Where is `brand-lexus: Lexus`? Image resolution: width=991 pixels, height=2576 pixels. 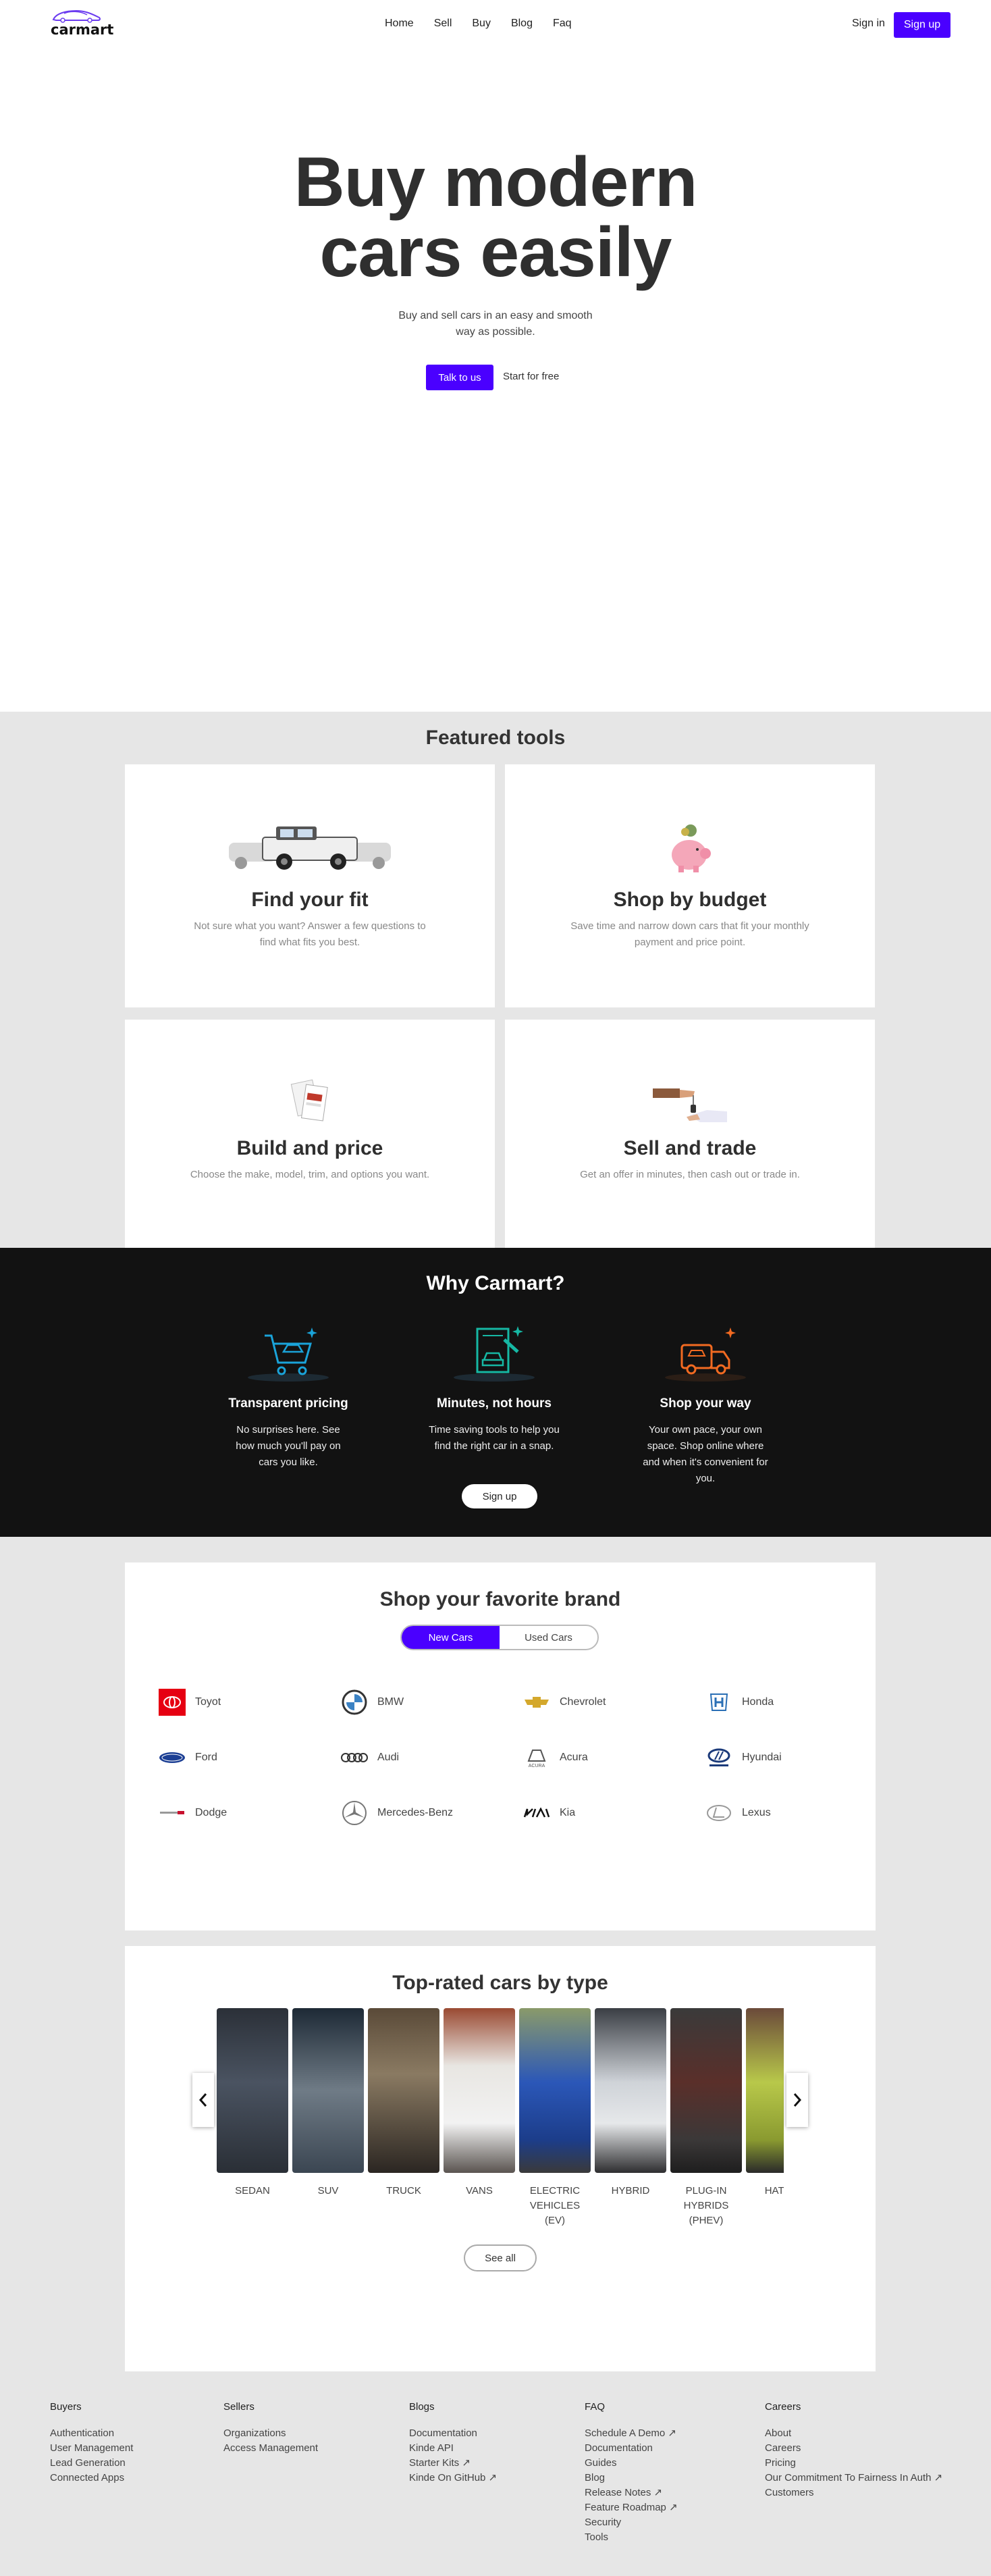 brand-lexus: Lexus is located at coordinates (796, 1813).